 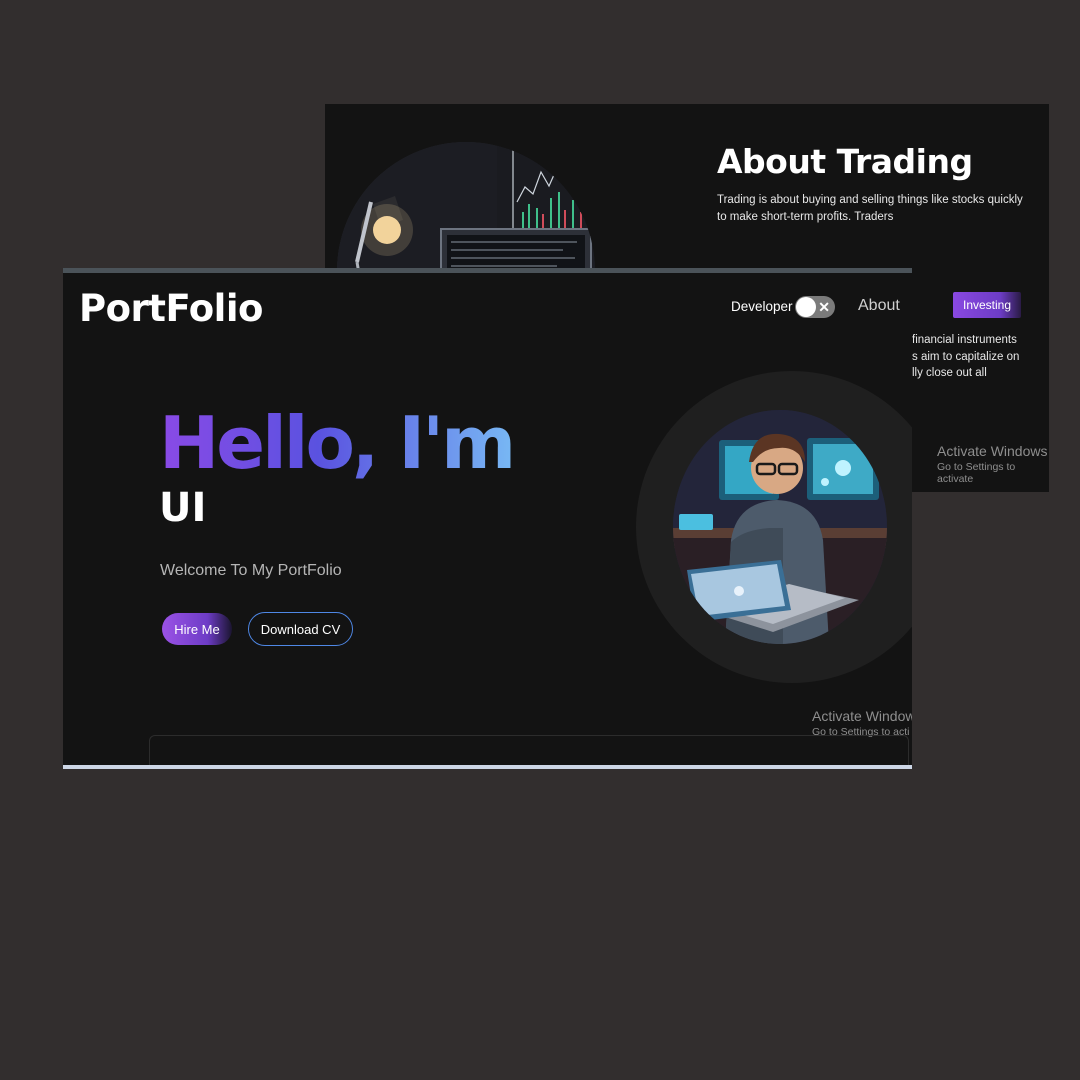 What do you see at coordinates (976, 473) in the screenshot?
I see `activate-subtitle: Go to Settings to activate` at bounding box center [976, 473].